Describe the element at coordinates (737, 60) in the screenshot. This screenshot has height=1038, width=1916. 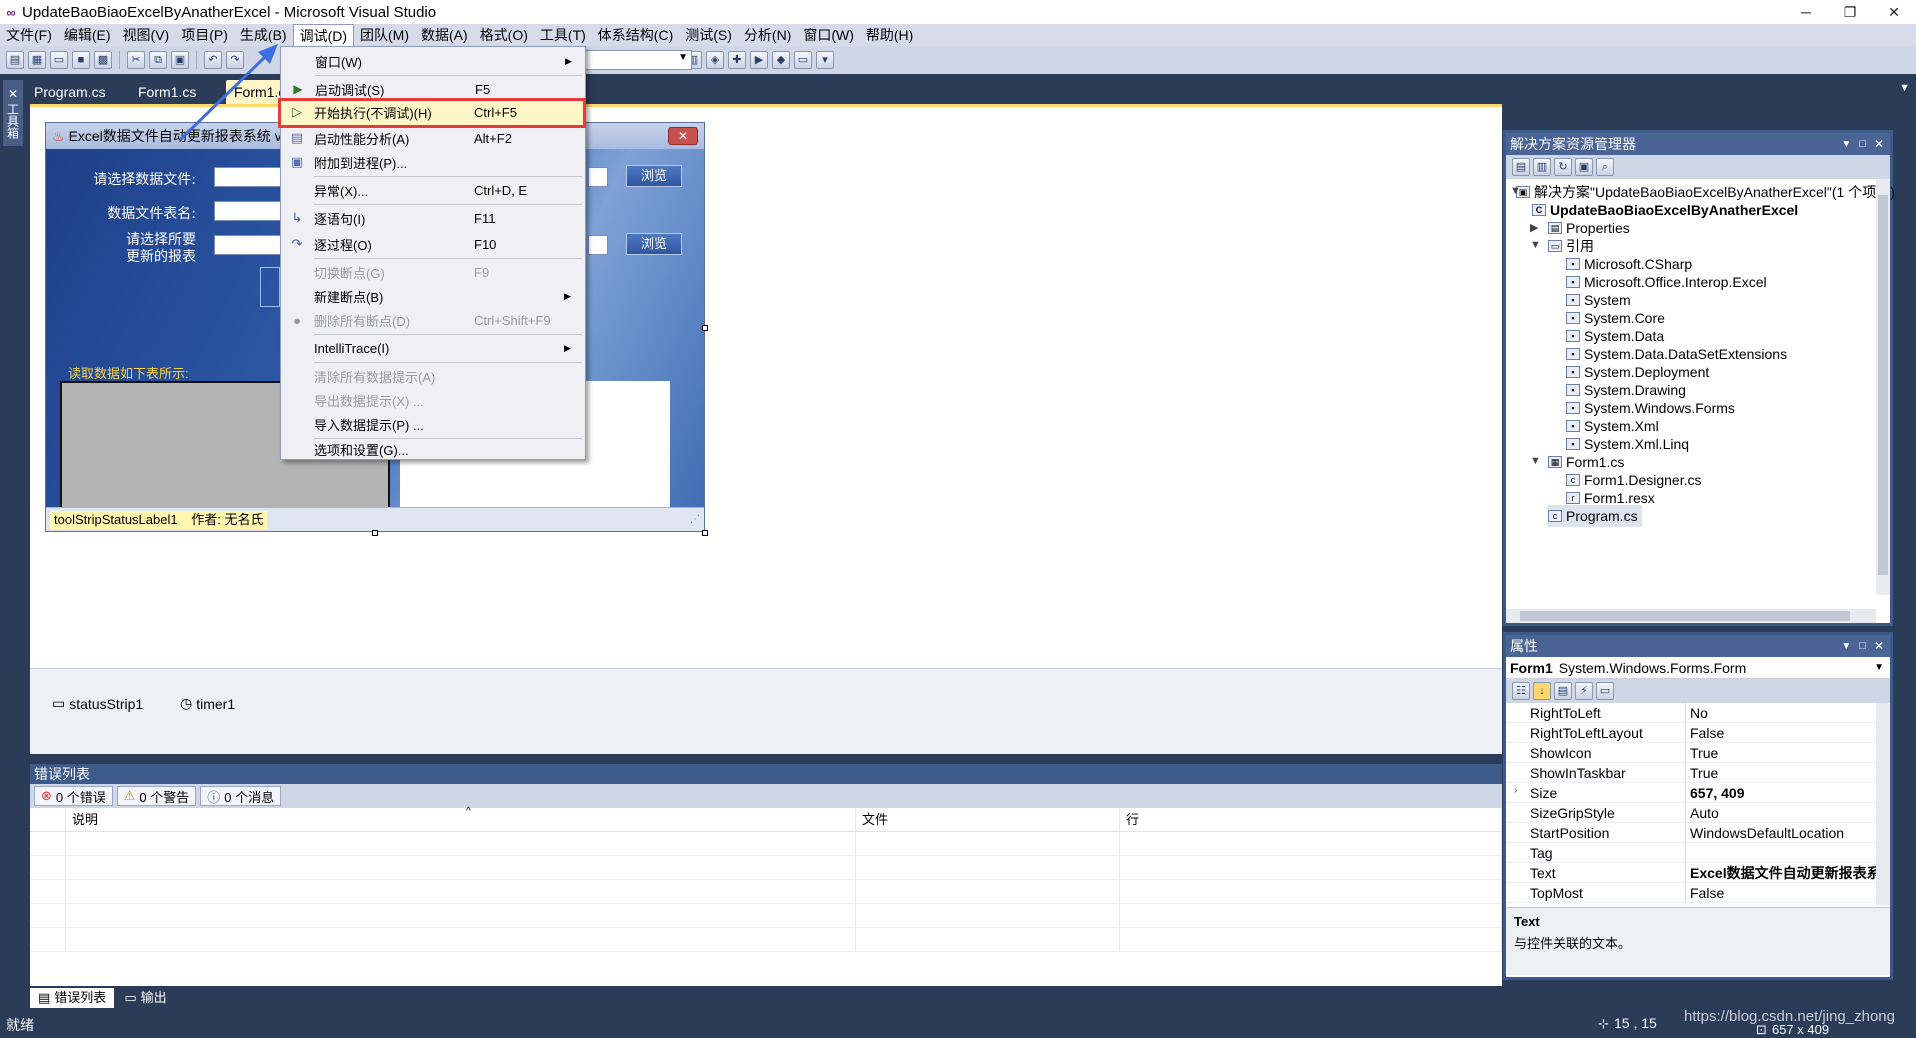
I see `toolbox-icon: ✚` at that location.